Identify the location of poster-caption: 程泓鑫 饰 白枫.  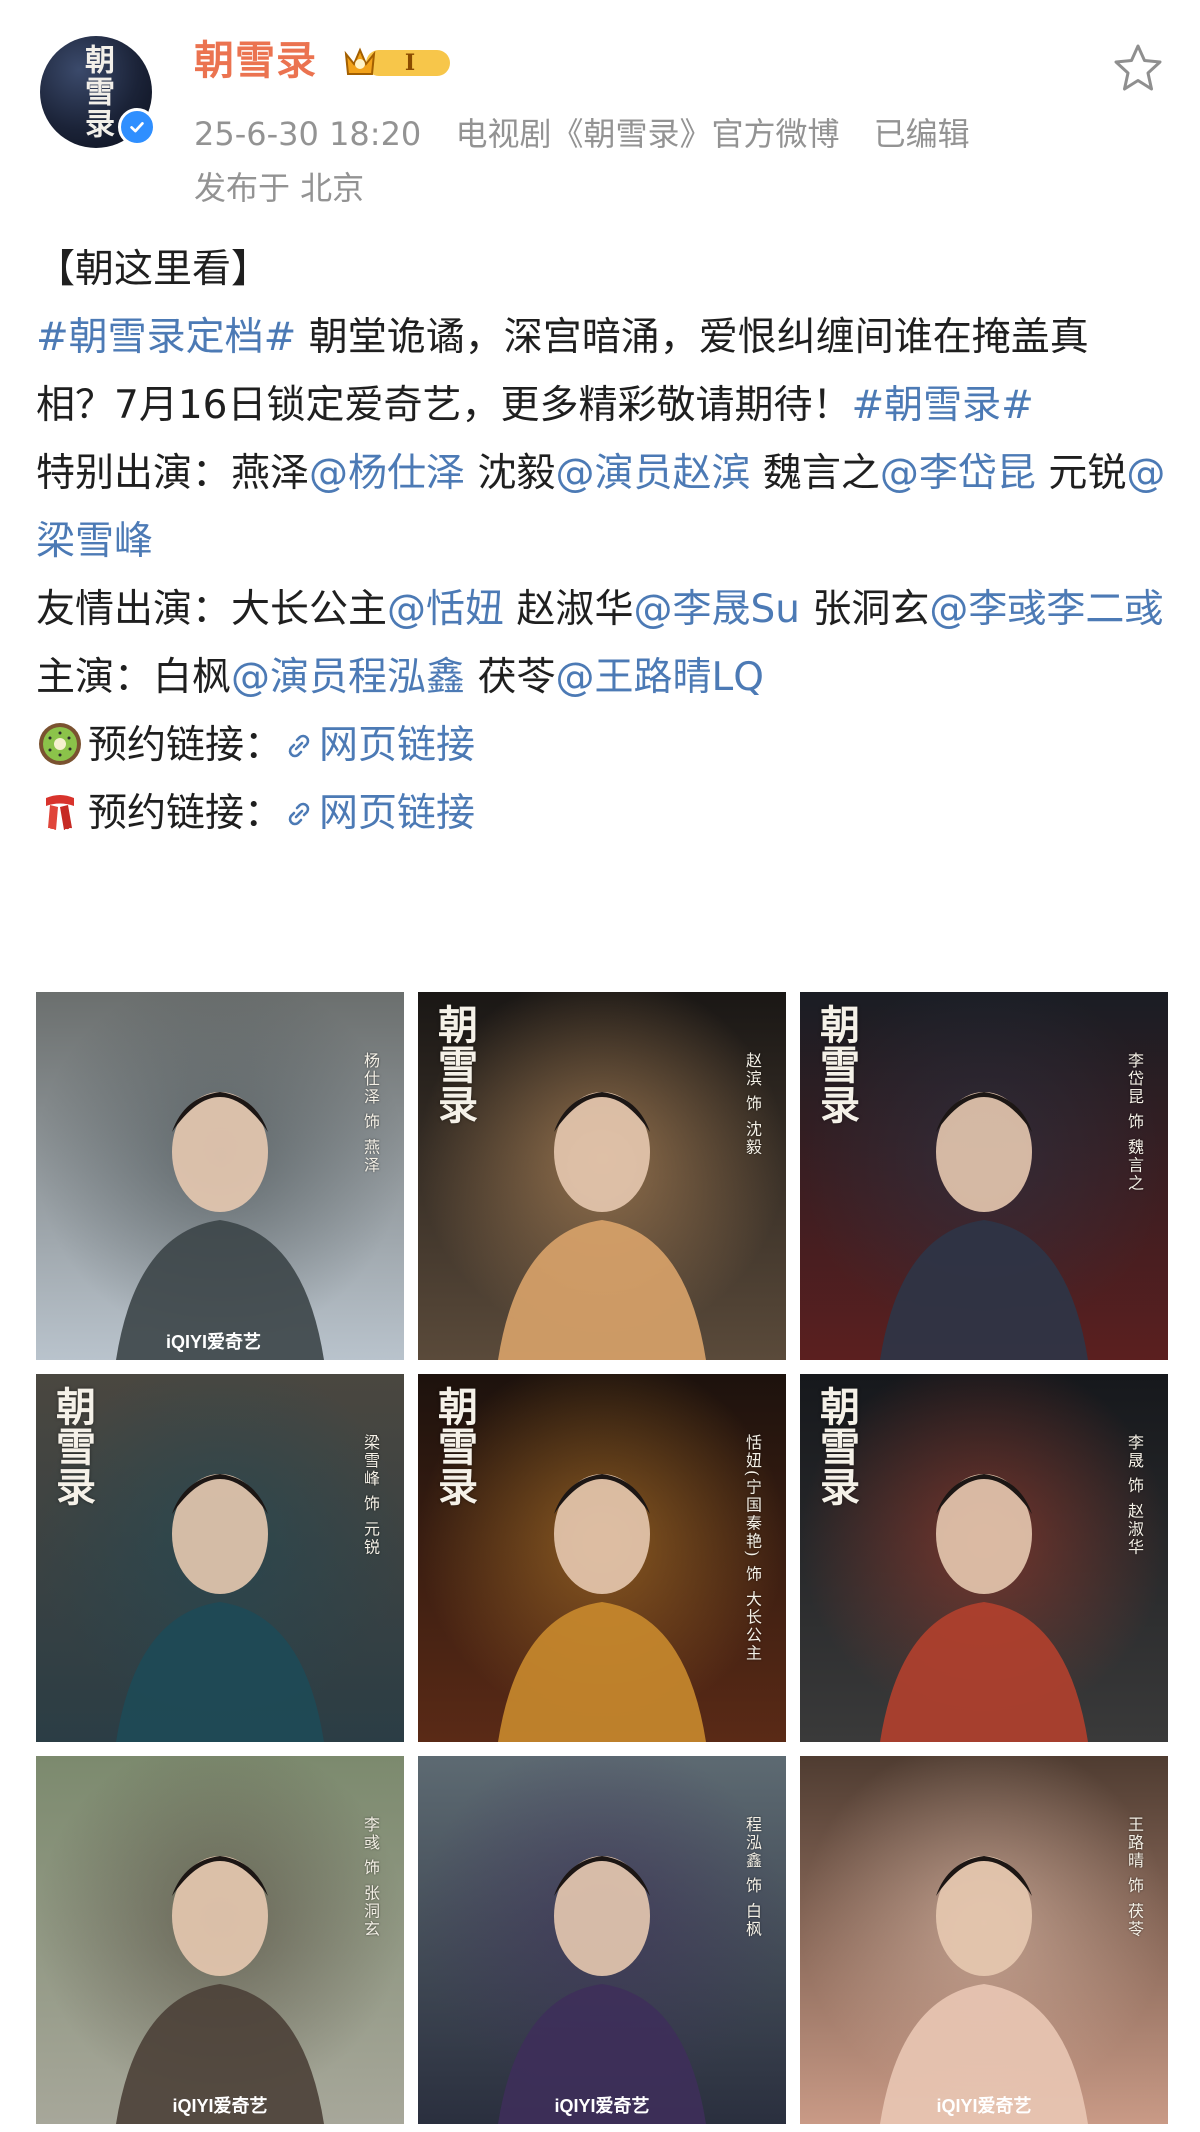
(752, 1877).